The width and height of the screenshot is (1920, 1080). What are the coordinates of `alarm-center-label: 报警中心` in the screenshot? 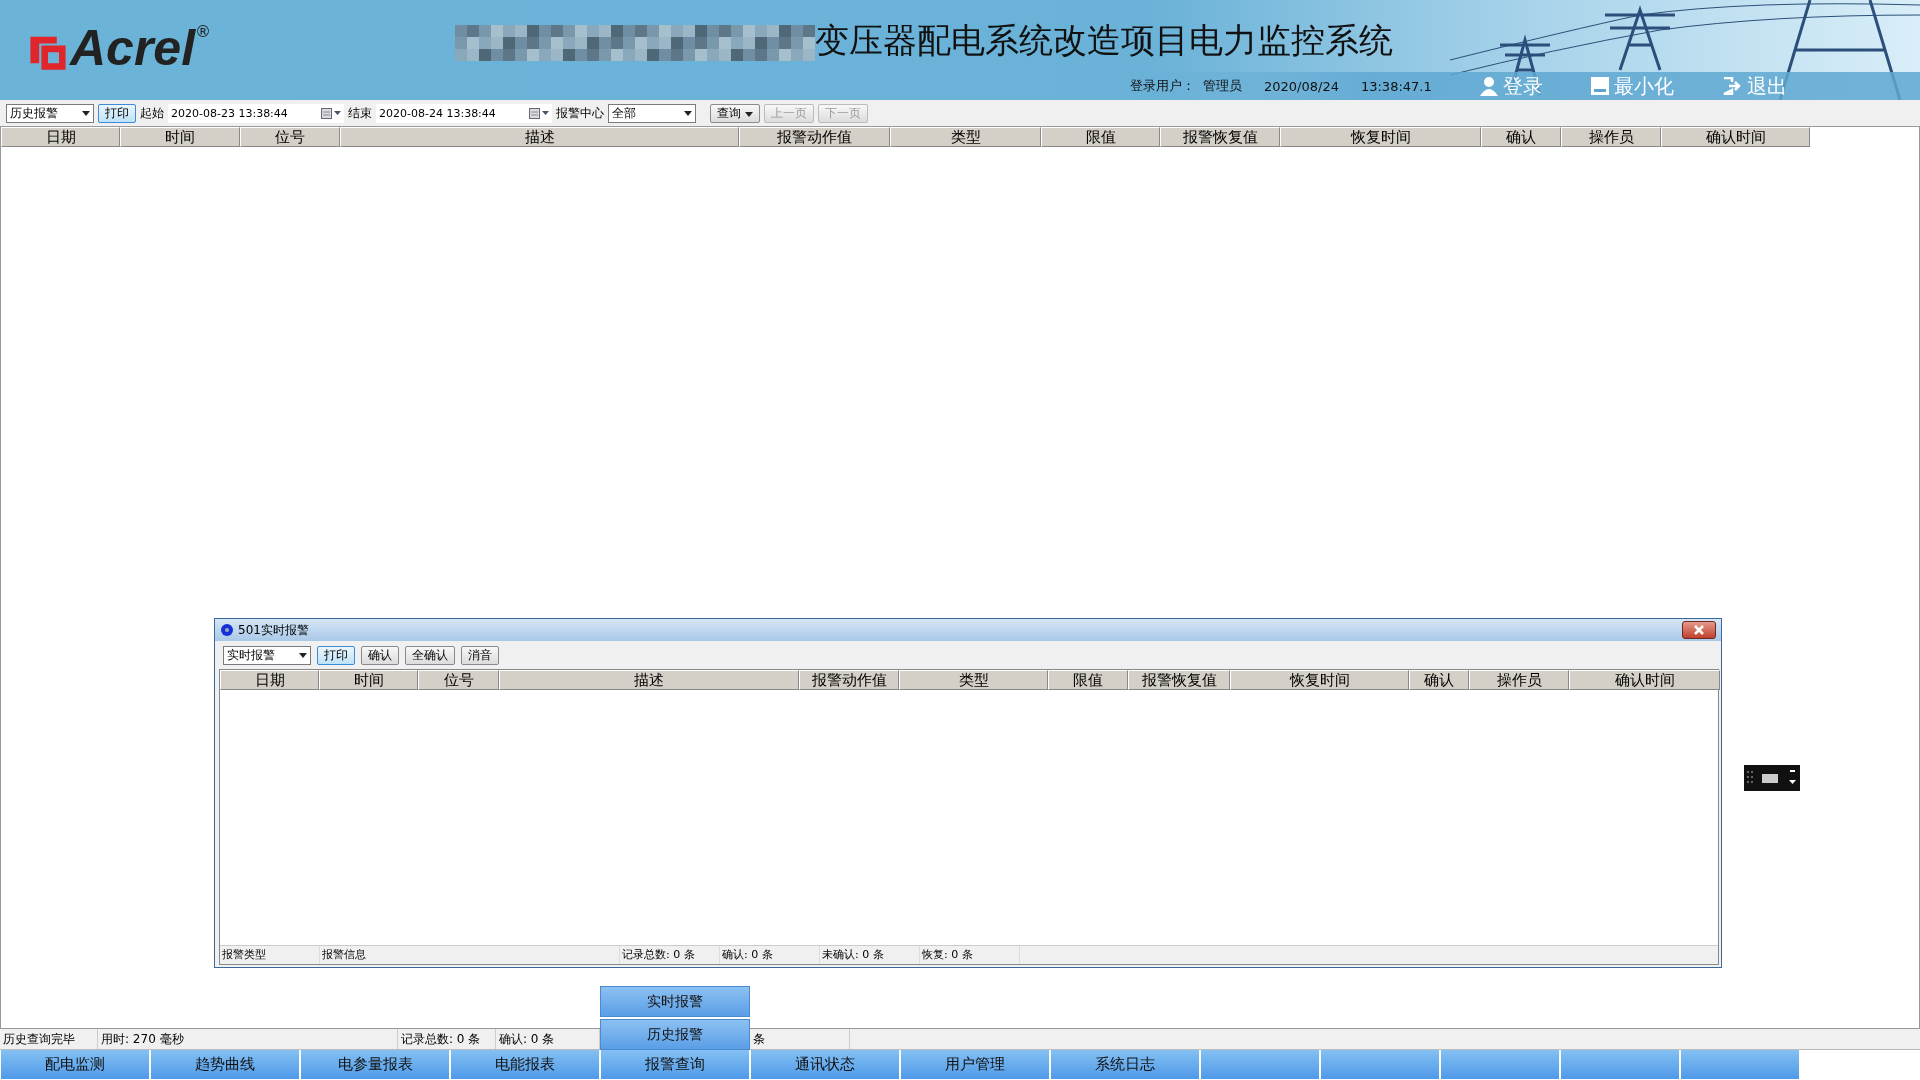 It's located at (580, 113).